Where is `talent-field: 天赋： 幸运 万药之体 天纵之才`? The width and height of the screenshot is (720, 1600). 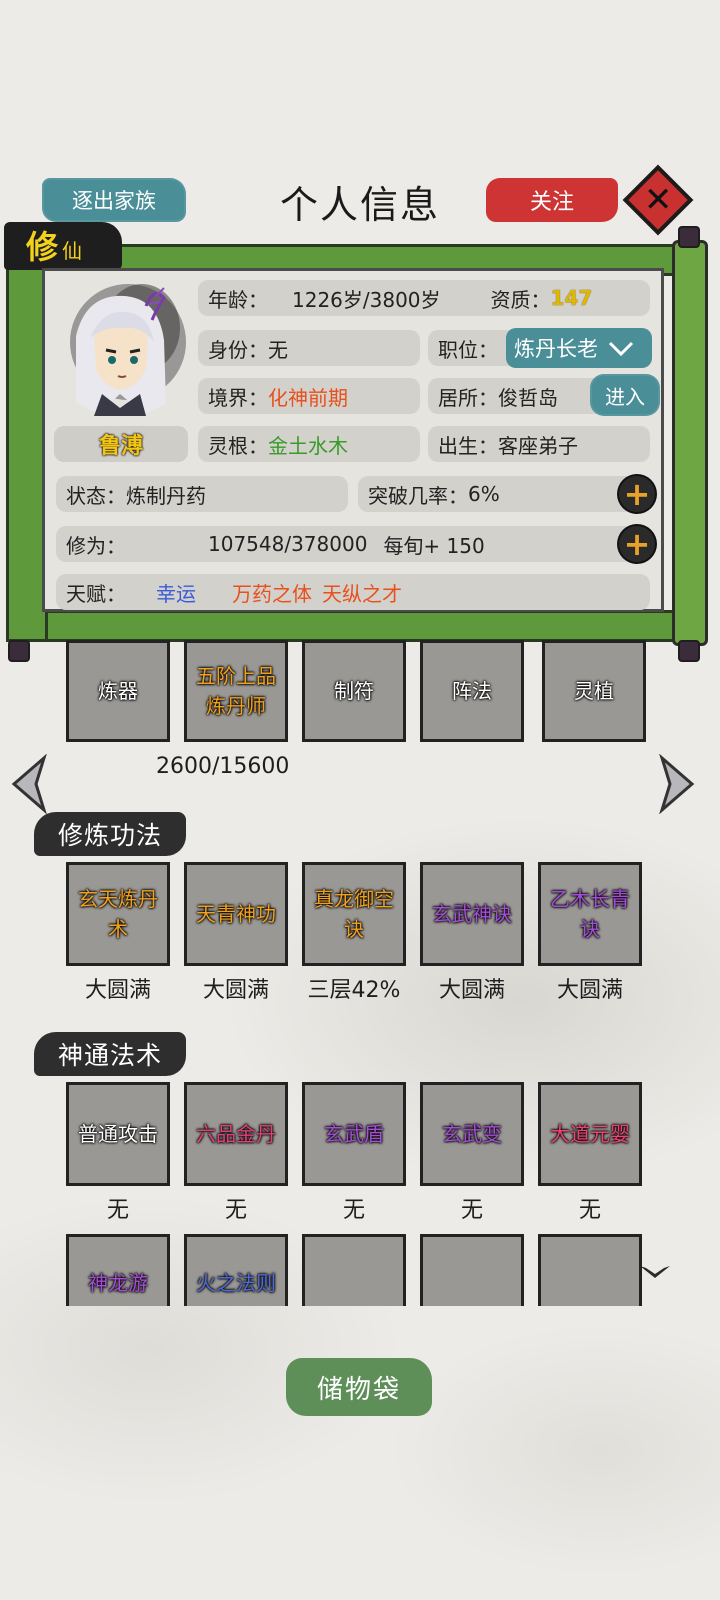
talent-field: 天赋： 幸运 万药之体 天纵之才 is located at coordinates (353, 592).